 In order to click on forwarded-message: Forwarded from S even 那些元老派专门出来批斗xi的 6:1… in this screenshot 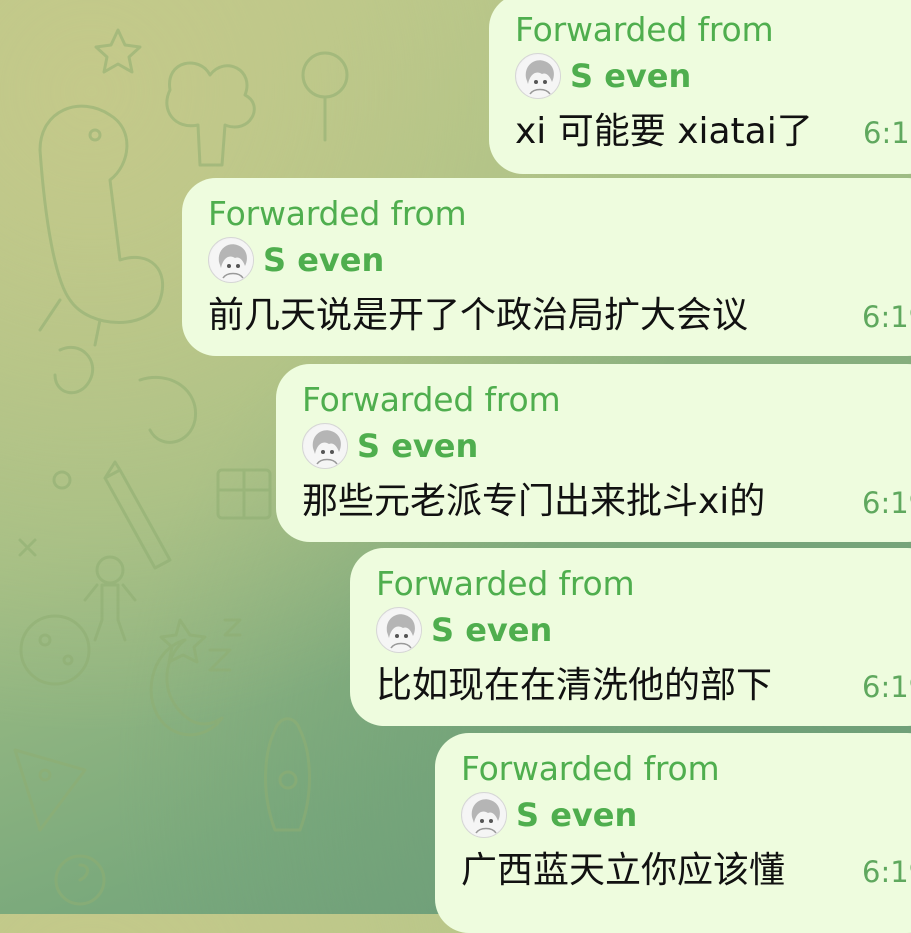, I will do `click(593, 453)`.